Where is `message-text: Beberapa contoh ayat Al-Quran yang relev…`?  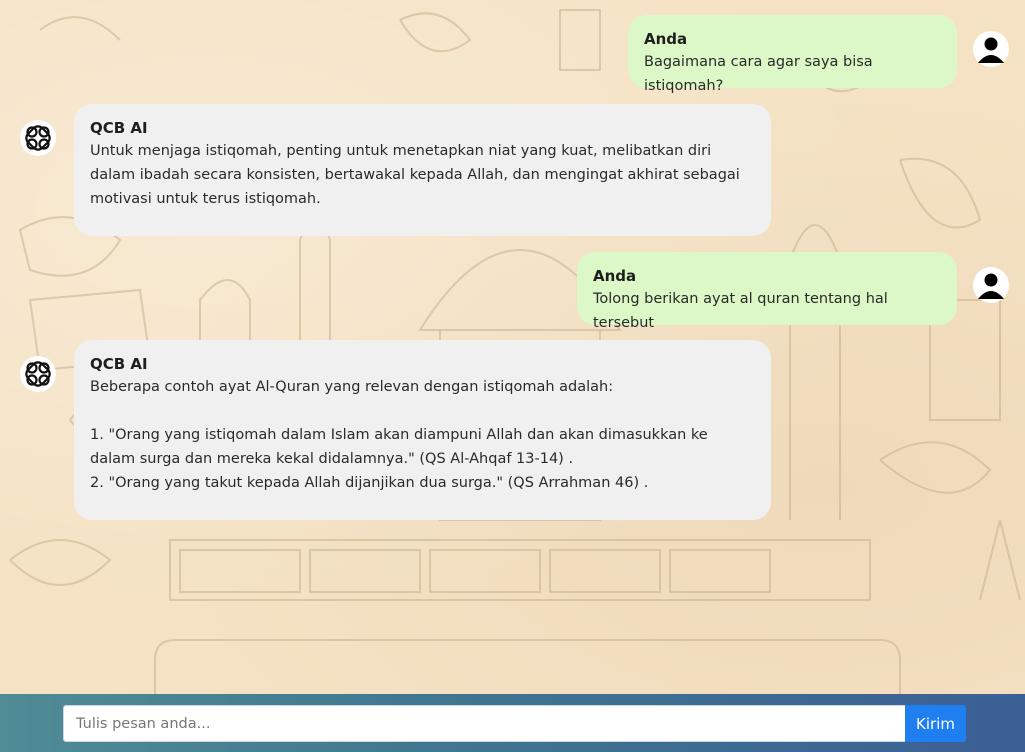 message-text: Beberapa contoh ayat Al-Quran yang relev… is located at coordinates (399, 435).